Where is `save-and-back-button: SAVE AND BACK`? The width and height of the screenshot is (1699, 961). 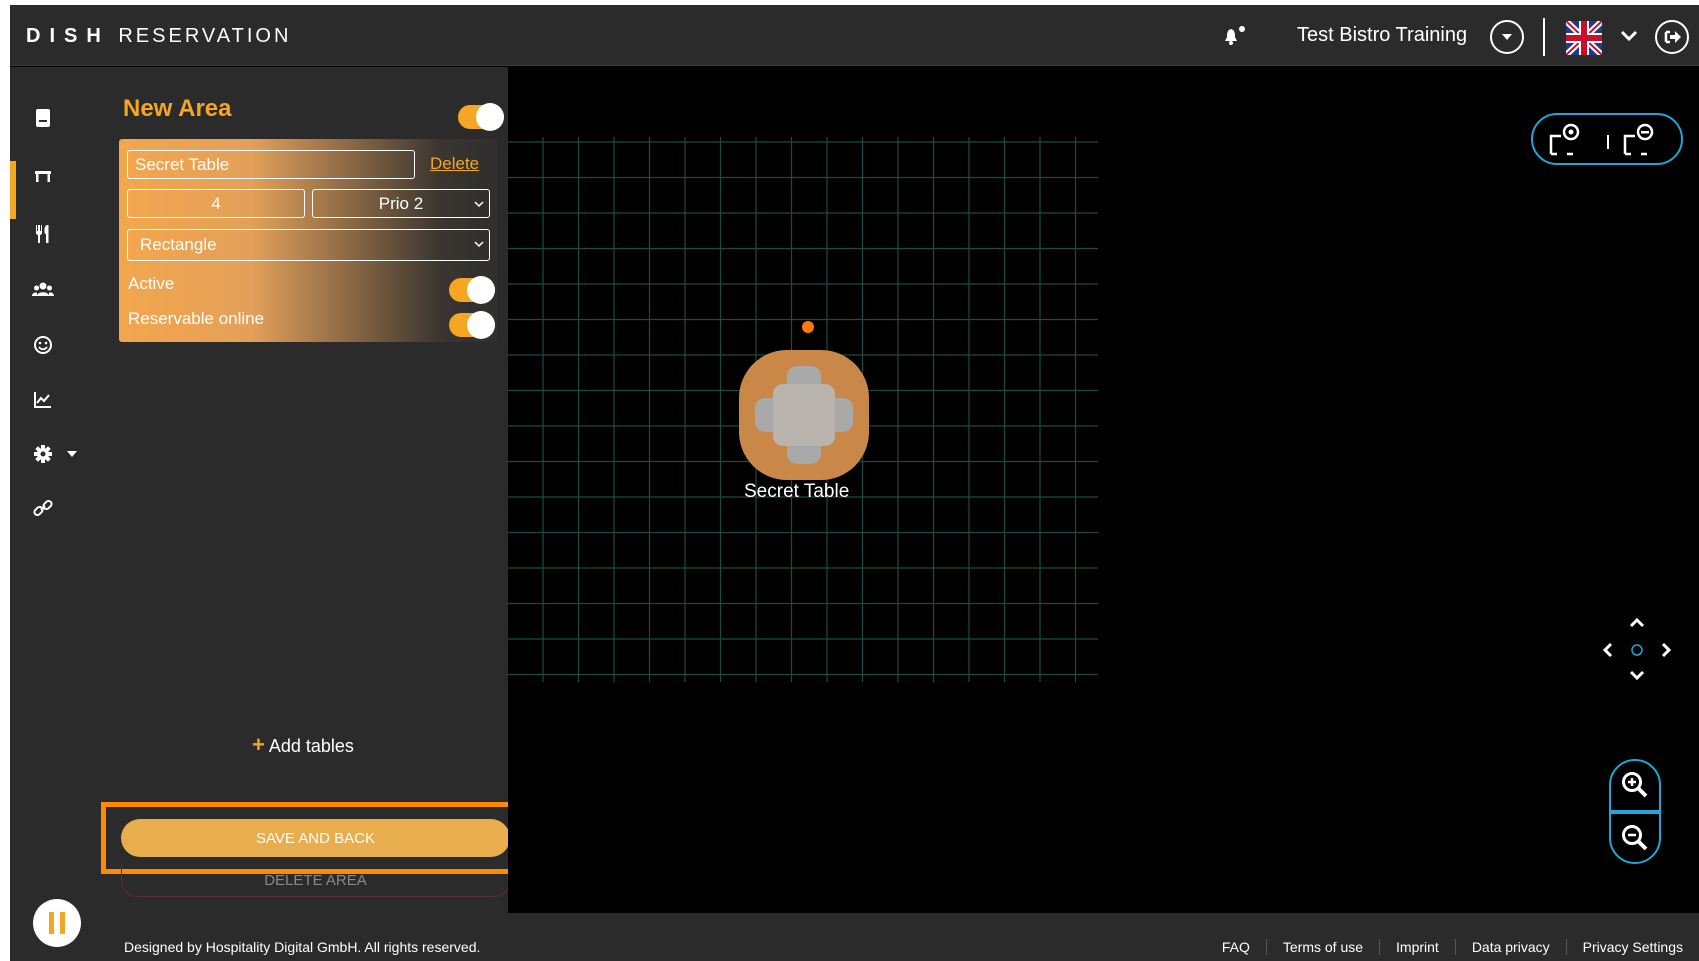
save-and-back-button: SAVE AND BACK is located at coordinates (315, 838).